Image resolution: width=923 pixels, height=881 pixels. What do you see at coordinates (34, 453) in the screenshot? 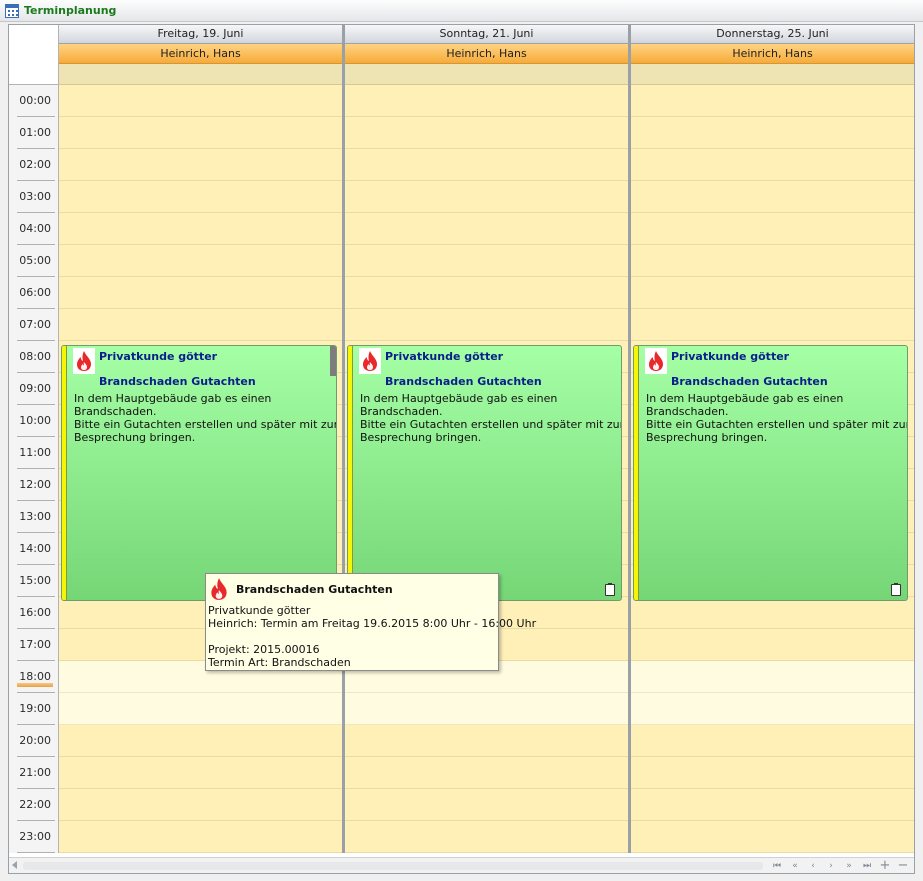
I see `hour-label: 11:00` at bounding box center [34, 453].